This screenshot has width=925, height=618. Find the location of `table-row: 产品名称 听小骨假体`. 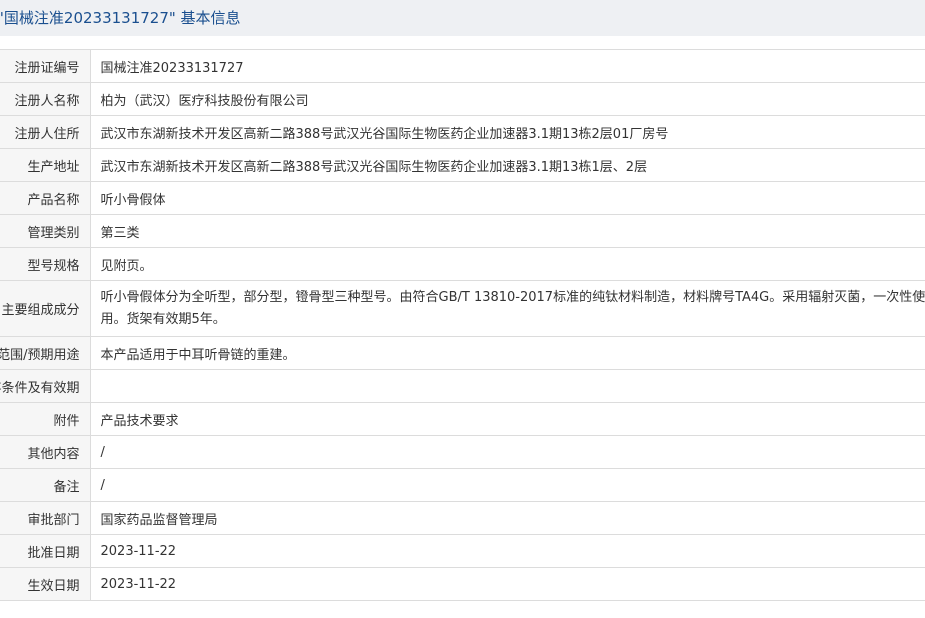

table-row: 产品名称 听小骨假体 is located at coordinates (462, 198).